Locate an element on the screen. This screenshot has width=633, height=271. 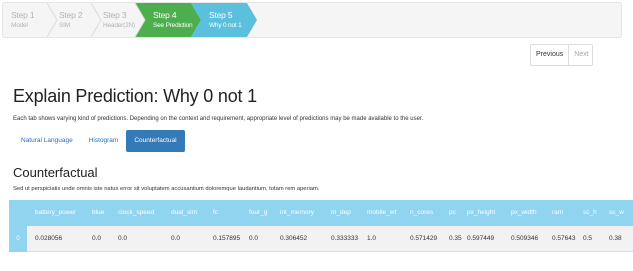
col-ram: ram is located at coordinates (558, 212).